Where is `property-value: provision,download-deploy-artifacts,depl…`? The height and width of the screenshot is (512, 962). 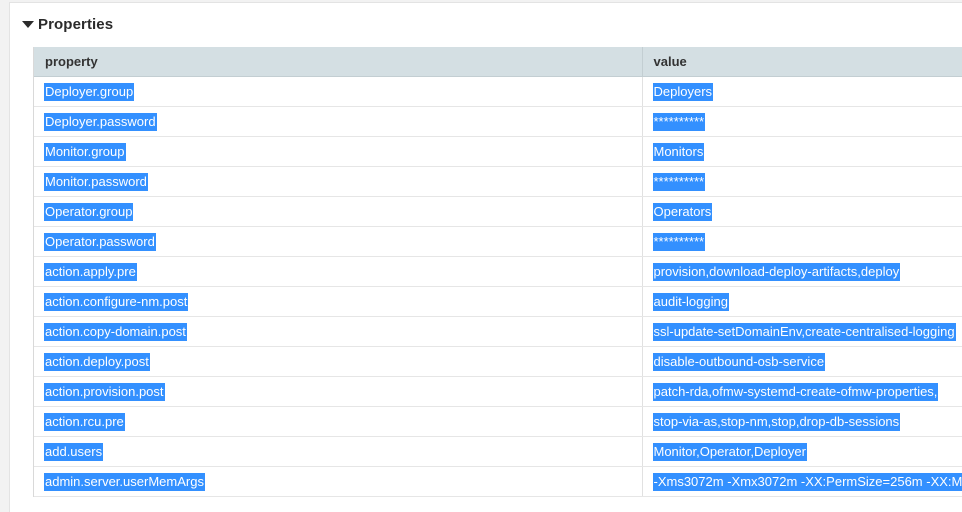 property-value: provision,download-deploy-artifacts,depl… is located at coordinates (777, 272).